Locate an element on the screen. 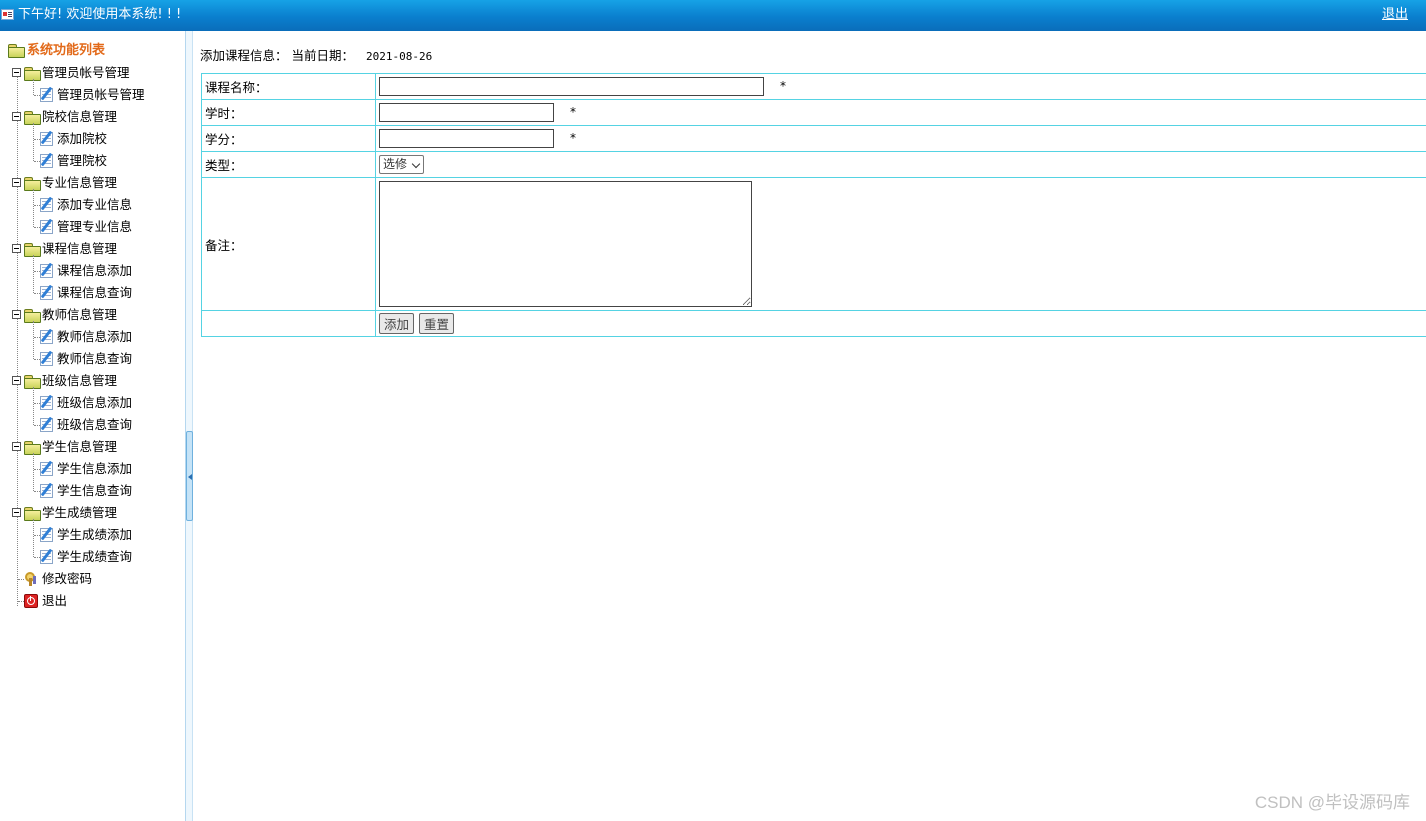 The height and width of the screenshot is (821, 1426). sidebar-item: 课程信息查询 is located at coordinates (93, 293).